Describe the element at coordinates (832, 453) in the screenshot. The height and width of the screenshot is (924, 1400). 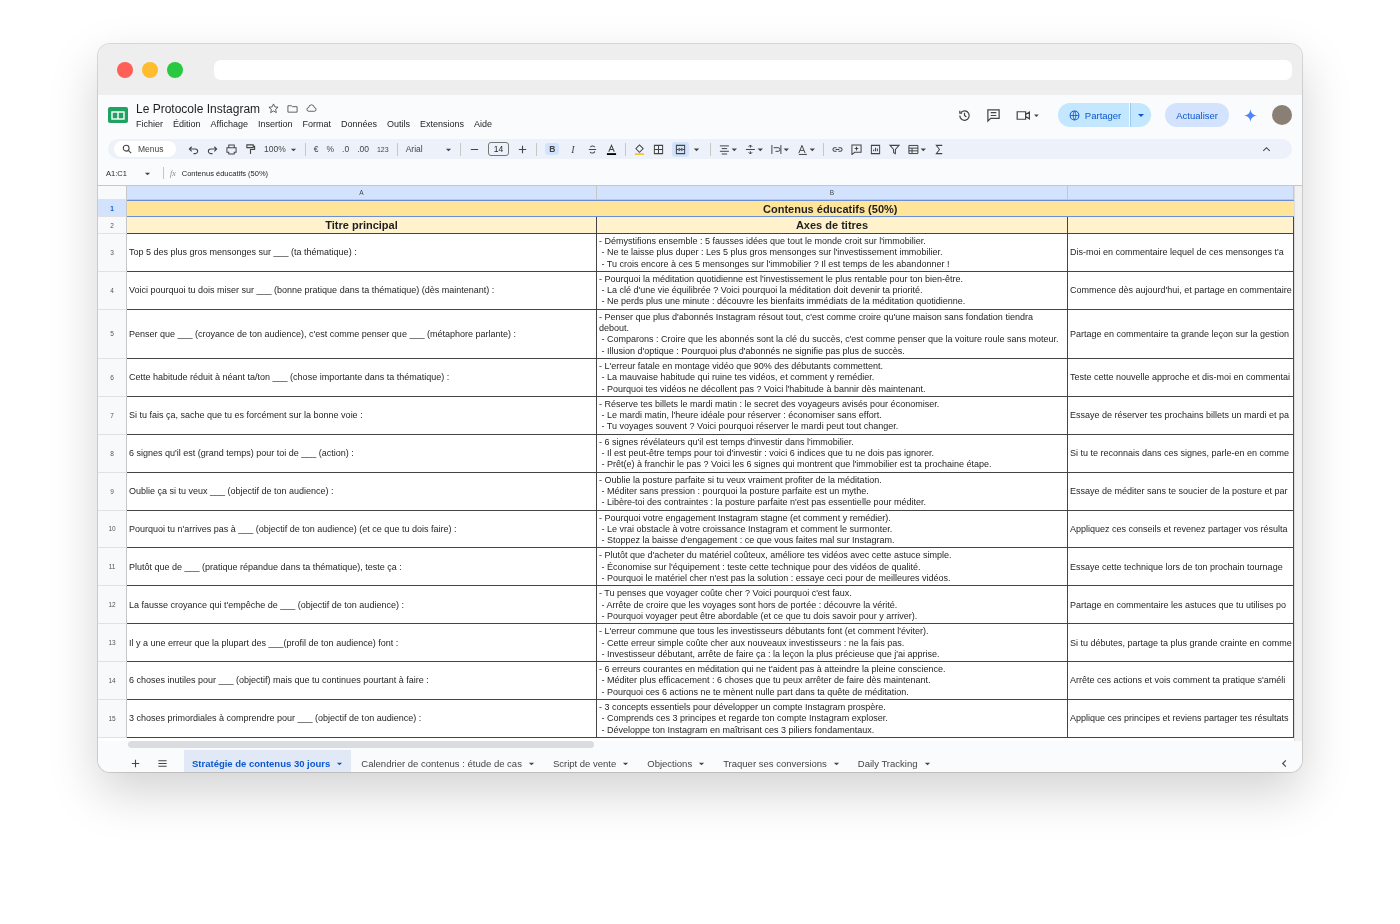
I see `table-cell: - 6 signes révélateurs qu'il est temps d'investir dans l'immobilier. - Il est peut-être temps pour toi d'investir : voici 6 indices que tu ne dois pas ignorer. - Prêt(e) à franchir le pas ? Voici les 6 signes qui montrent que l'immobilier est ta prochaine étape.` at that location.